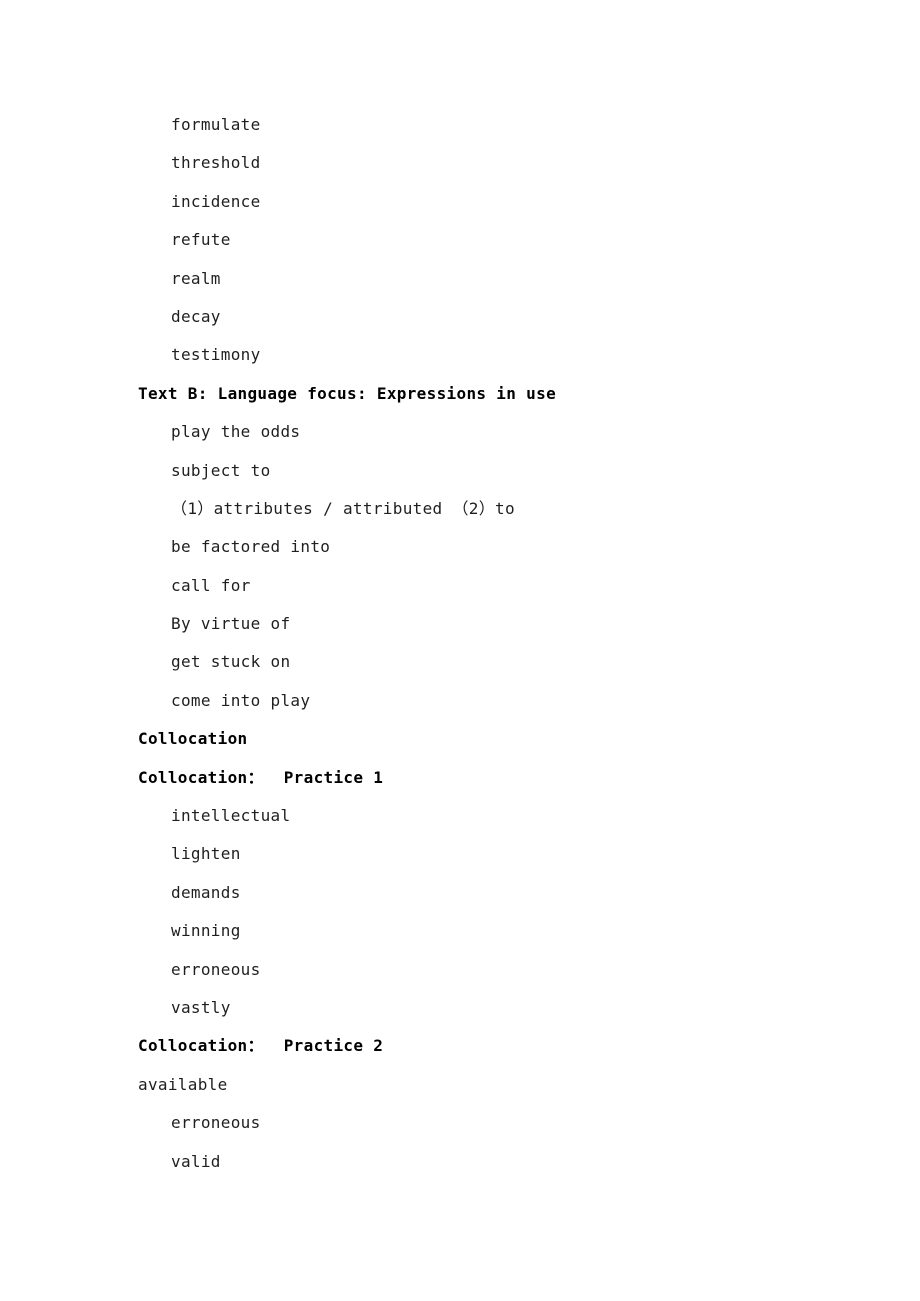  What do you see at coordinates (231, 662) in the screenshot?
I see `answer-item: get stuck on` at bounding box center [231, 662].